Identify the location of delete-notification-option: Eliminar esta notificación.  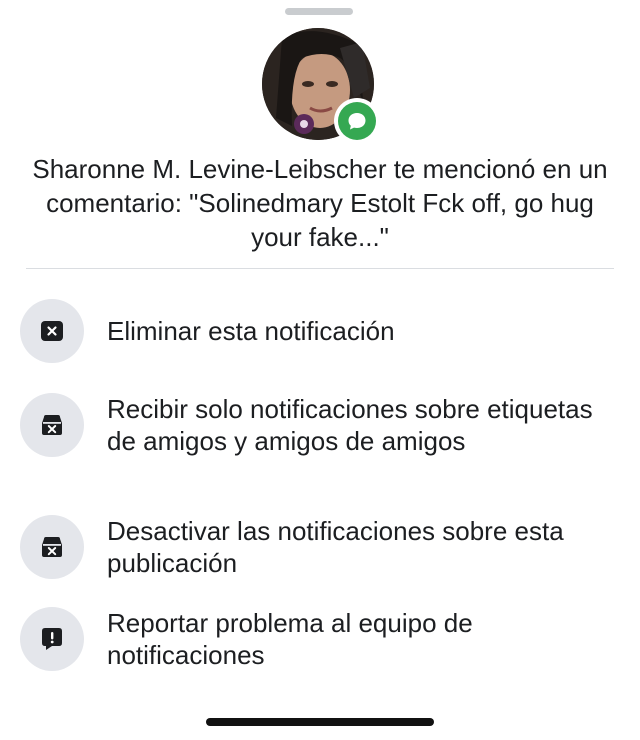
(320, 331).